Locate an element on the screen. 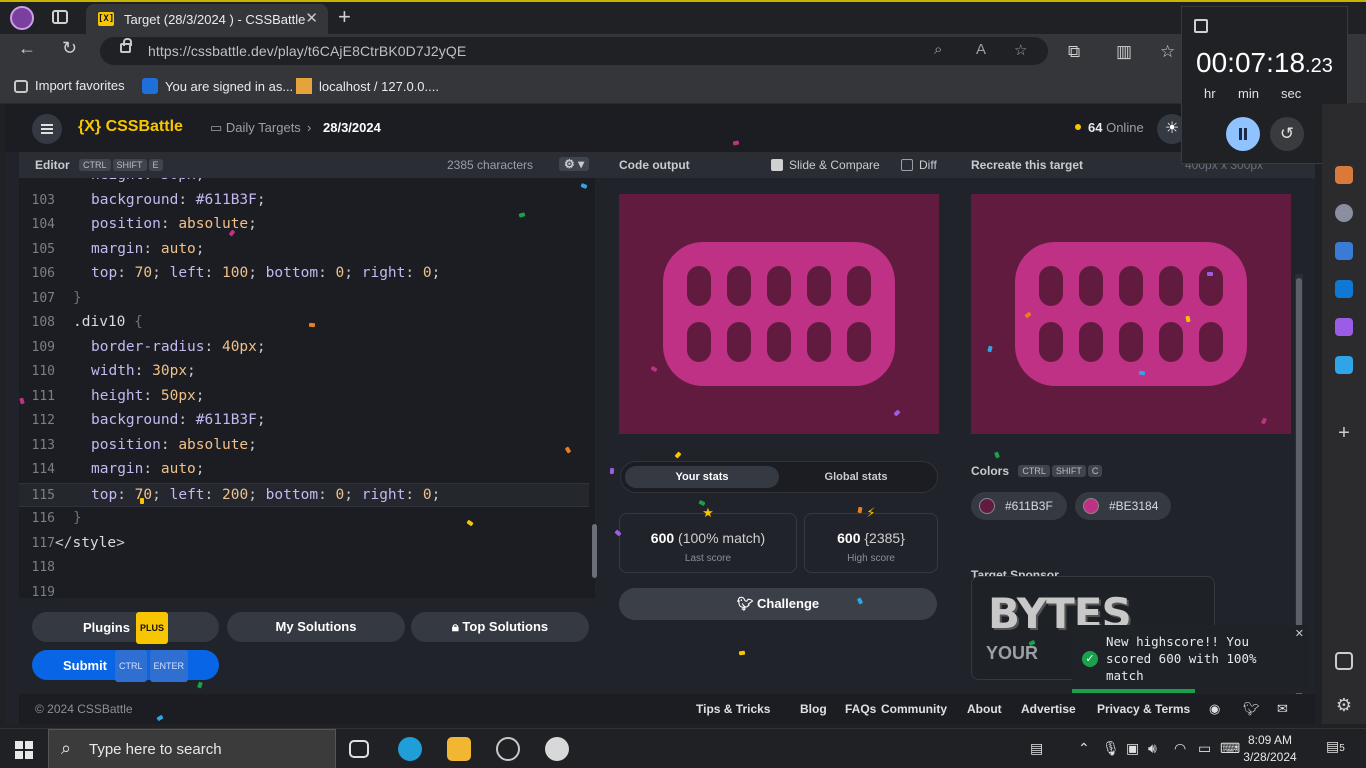 The height and width of the screenshot is (768, 1366). footer-link-community: Community is located at coordinates (914, 709).